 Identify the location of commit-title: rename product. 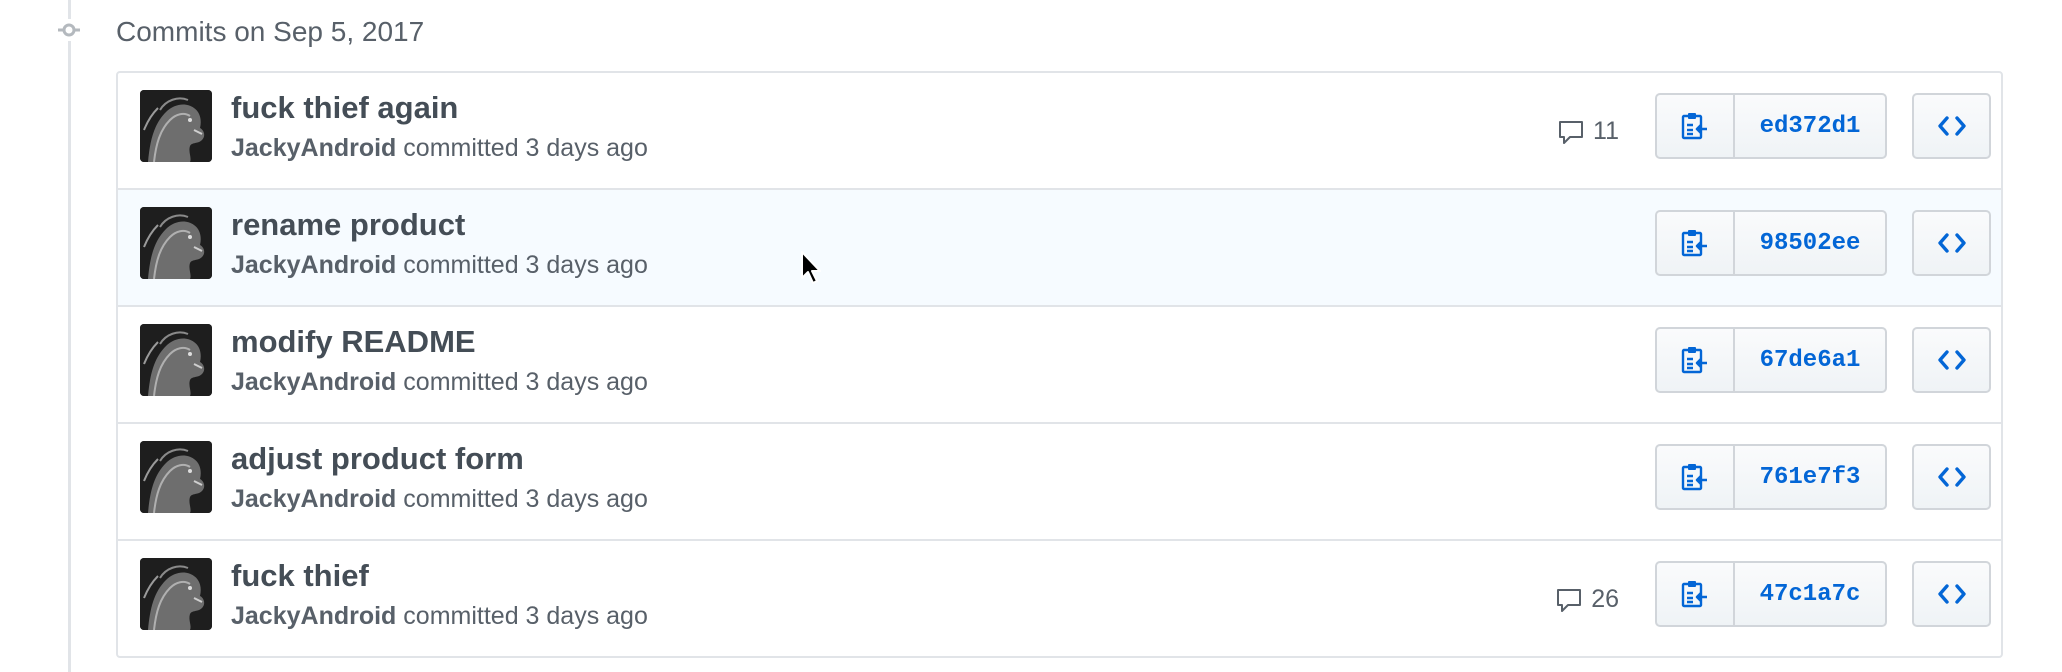
(348, 225).